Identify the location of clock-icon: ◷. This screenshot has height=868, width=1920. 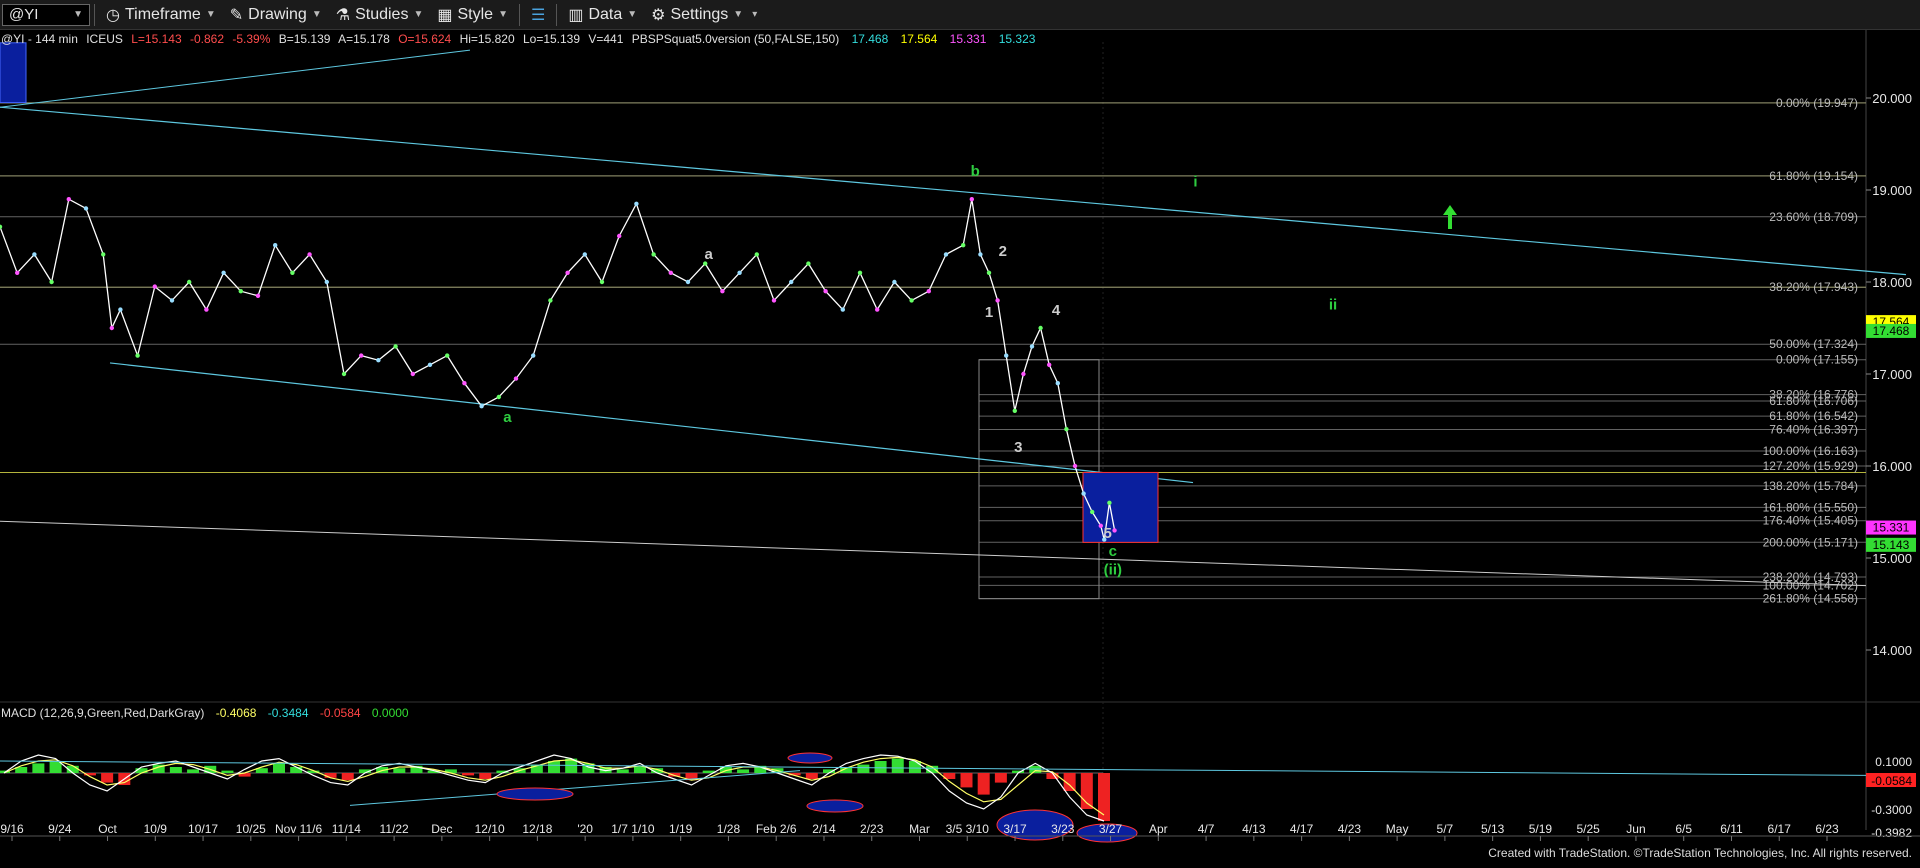
(113, 15).